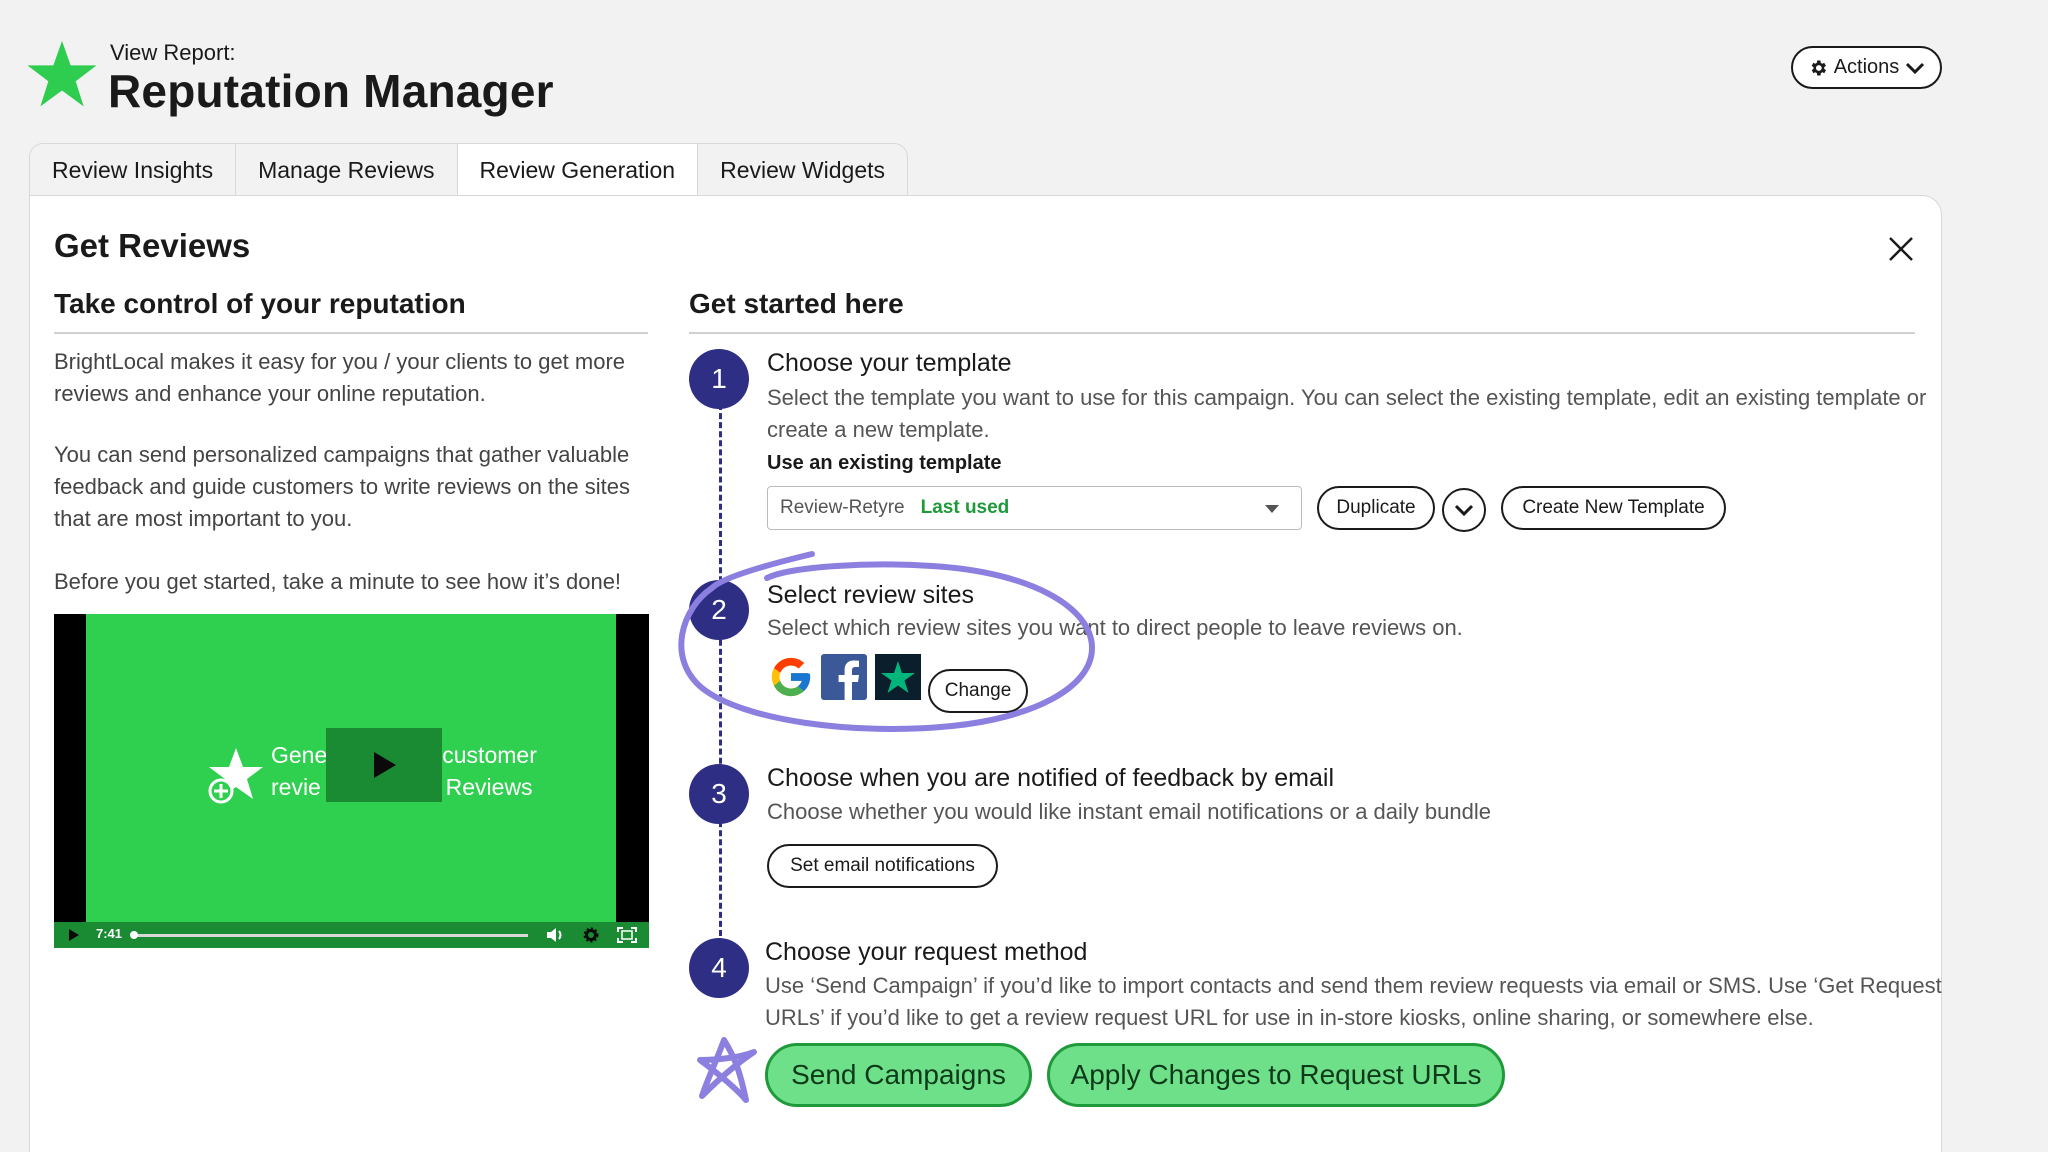  Describe the element at coordinates (109, 933) in the screenshot. I see `video-duration: 7:41` at that location.